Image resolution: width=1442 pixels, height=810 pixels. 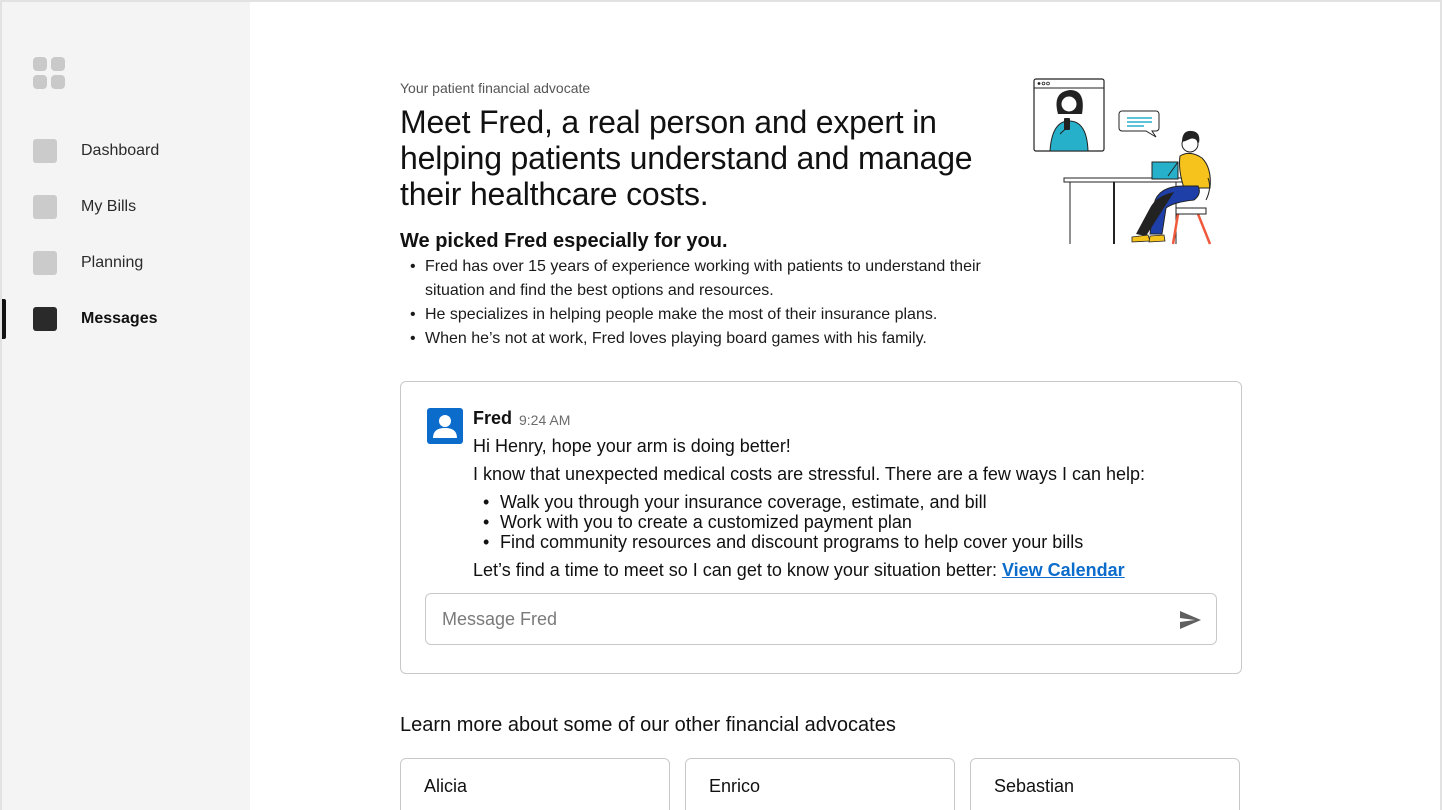 What do you see at coordinates (632, 446) in the screenshot?
I see `message-greeting: Hi Henry, hope your arm is doing better!` at bounding box center [632, 446].